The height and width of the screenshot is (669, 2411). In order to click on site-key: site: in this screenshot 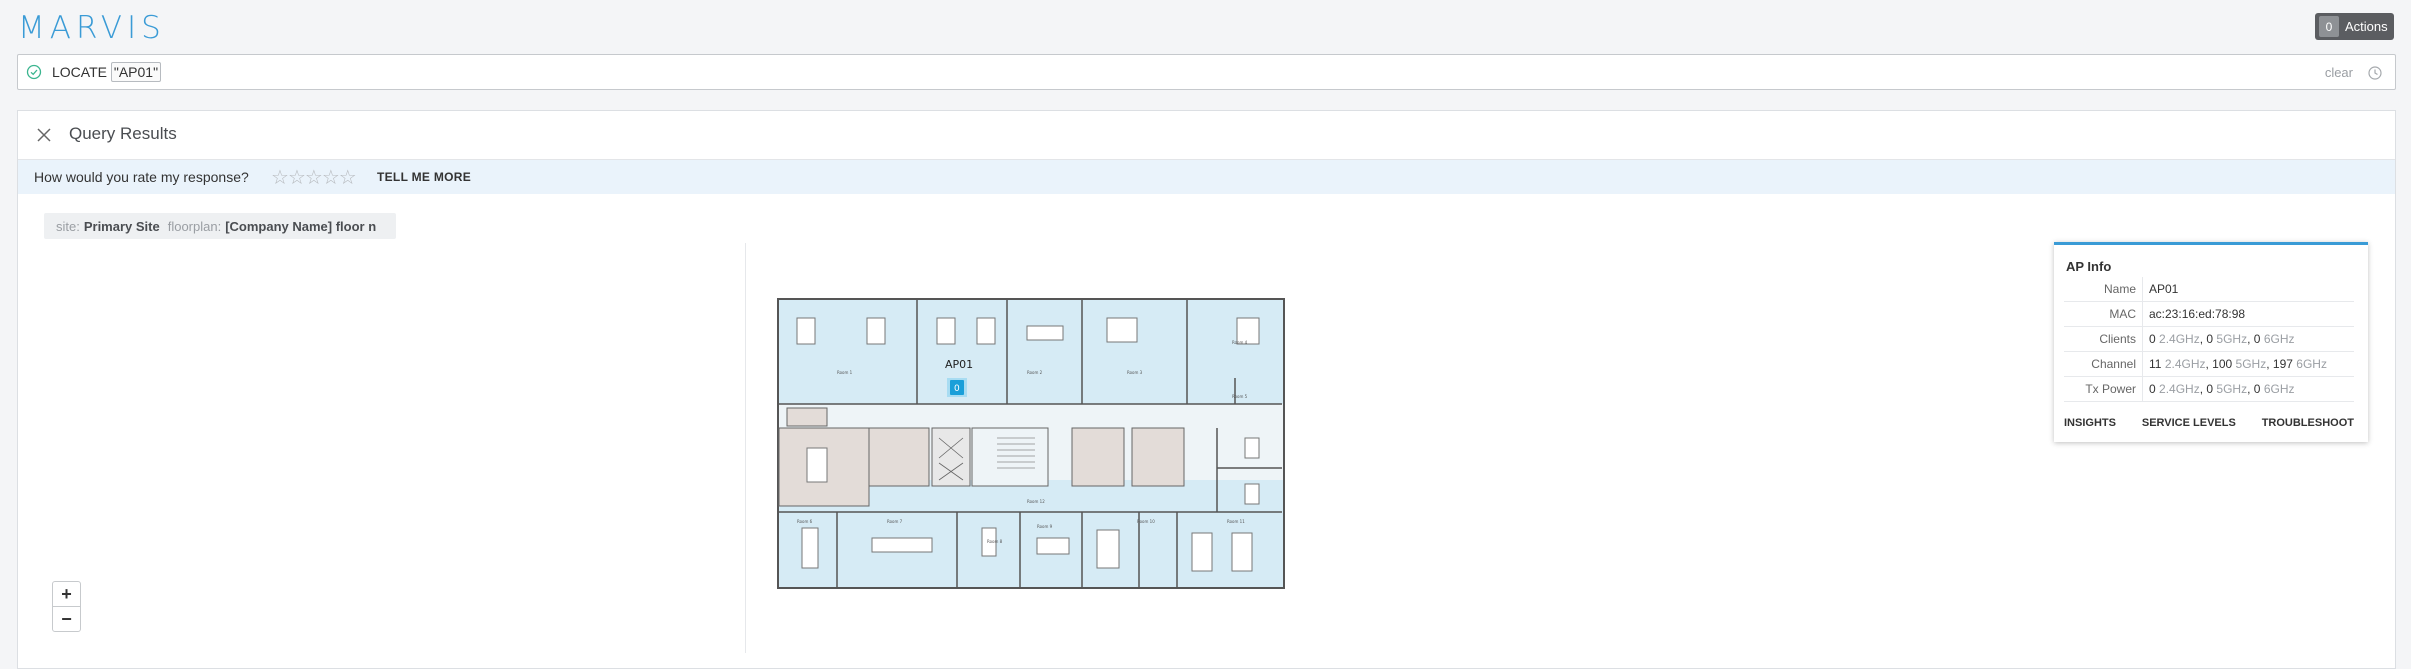, I will do `click(68, 226)`.